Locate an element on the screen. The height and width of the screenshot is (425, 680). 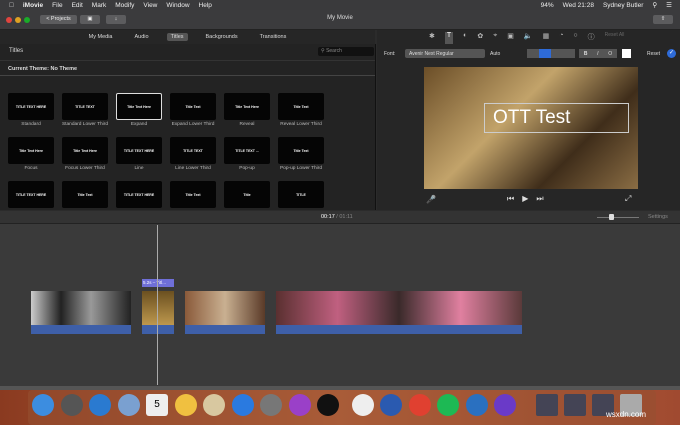
dock-safari-icon is located at coordinates (100, 405).